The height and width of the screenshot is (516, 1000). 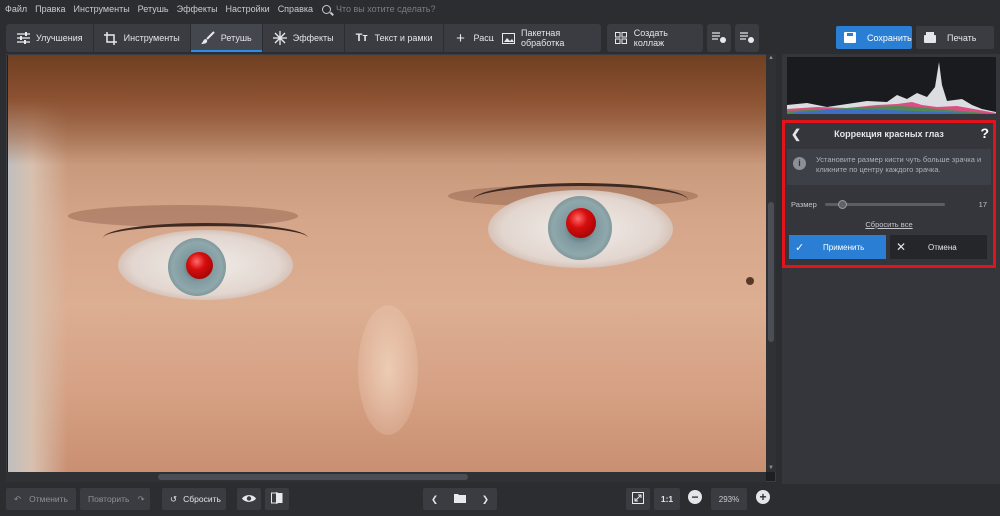 What do you see at coordinates (199, 265) in the screenshot?
I see `red-pupil-left` at bounding box center [199, 265].